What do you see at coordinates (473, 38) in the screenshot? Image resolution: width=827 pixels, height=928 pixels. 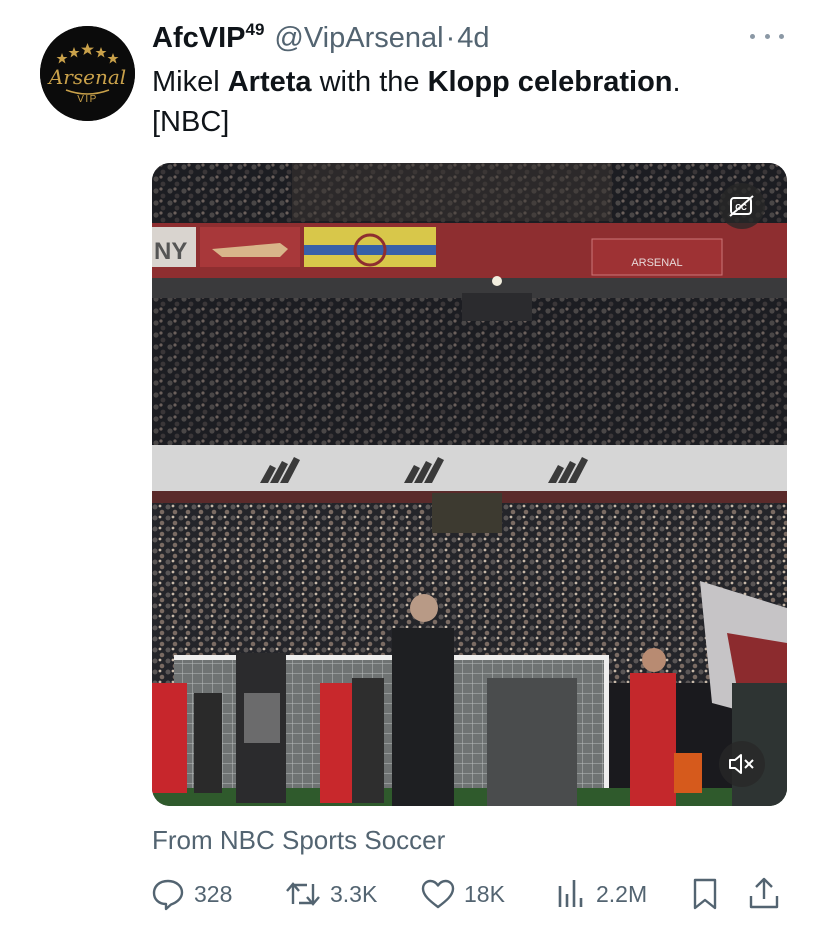 I see `tweet-timestamp: 4d` at bounding box center [473, 38].